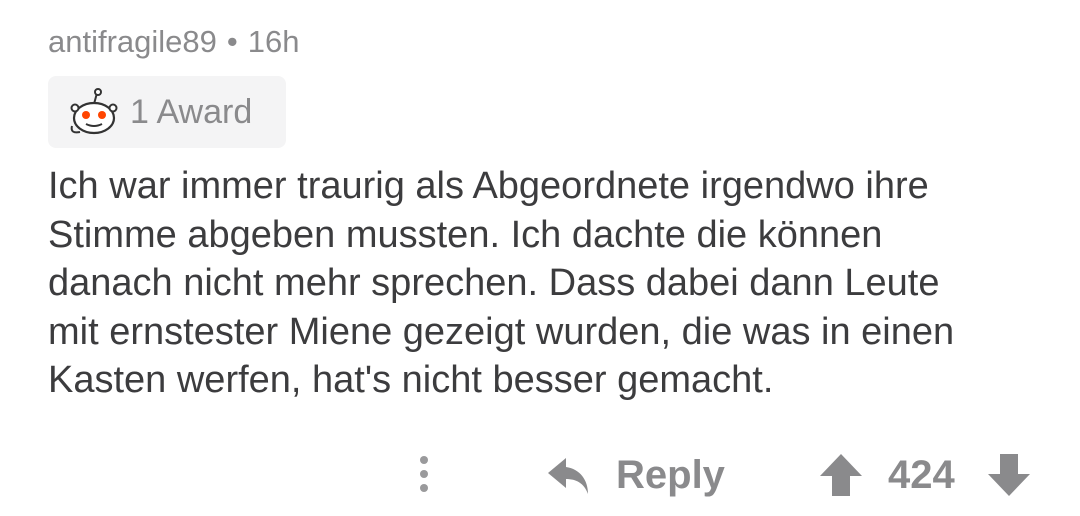 The width and height of the screenshot is (1080, 516). I want to click on award-chip: 1 Award, so click(167, 112).